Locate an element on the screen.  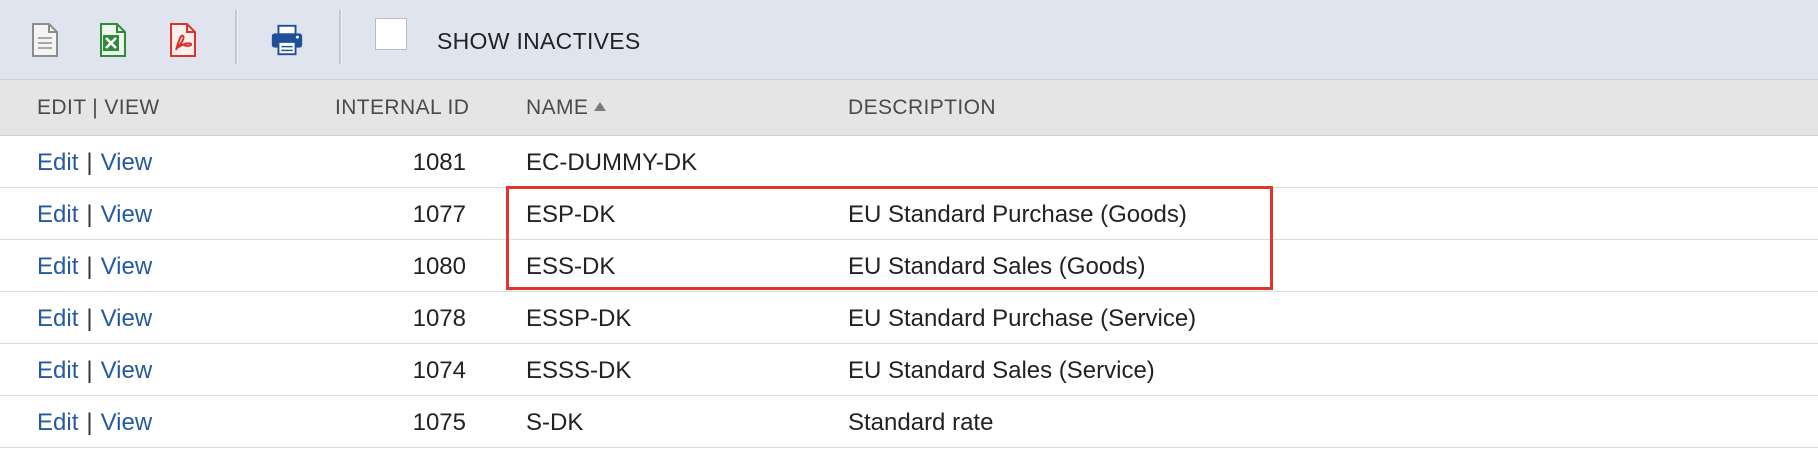
record-name: S-DK is located at coordinates (555, 422).